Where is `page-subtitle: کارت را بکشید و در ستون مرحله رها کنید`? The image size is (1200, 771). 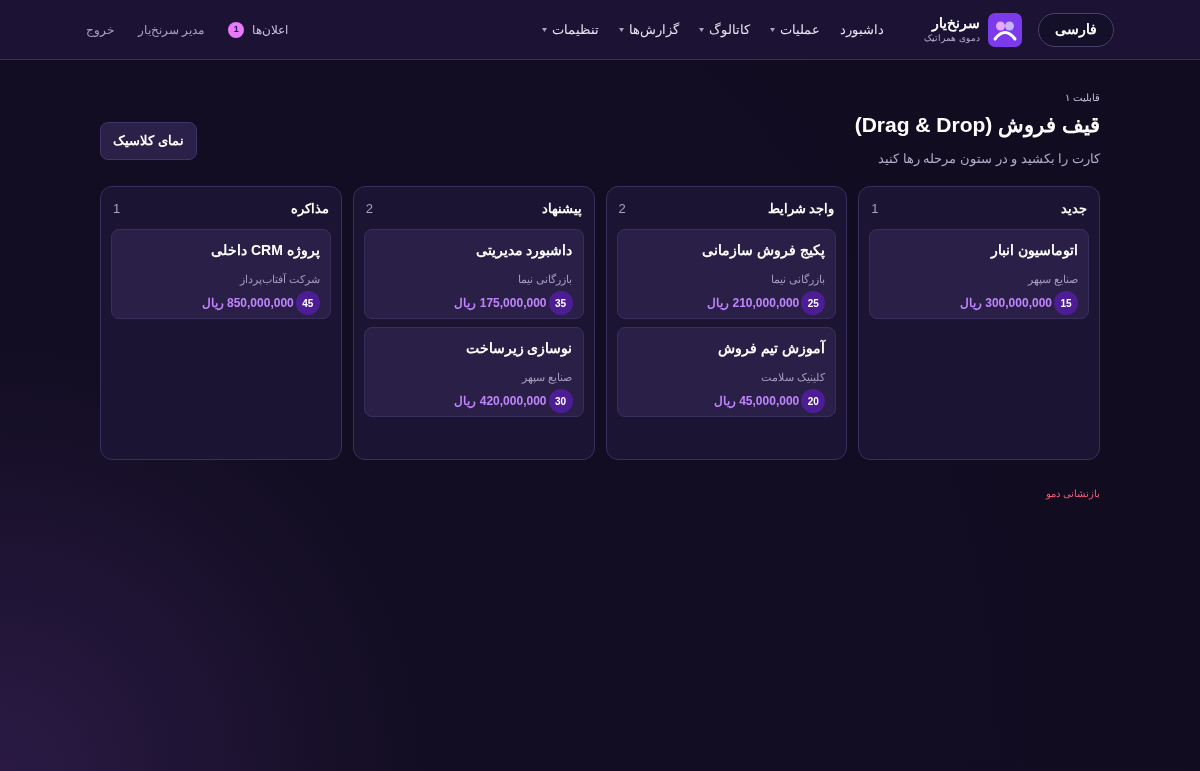
page-subtitle: کارت را بکشید و در ستون مرحله رها کنید is located at coordinates (988, 158).